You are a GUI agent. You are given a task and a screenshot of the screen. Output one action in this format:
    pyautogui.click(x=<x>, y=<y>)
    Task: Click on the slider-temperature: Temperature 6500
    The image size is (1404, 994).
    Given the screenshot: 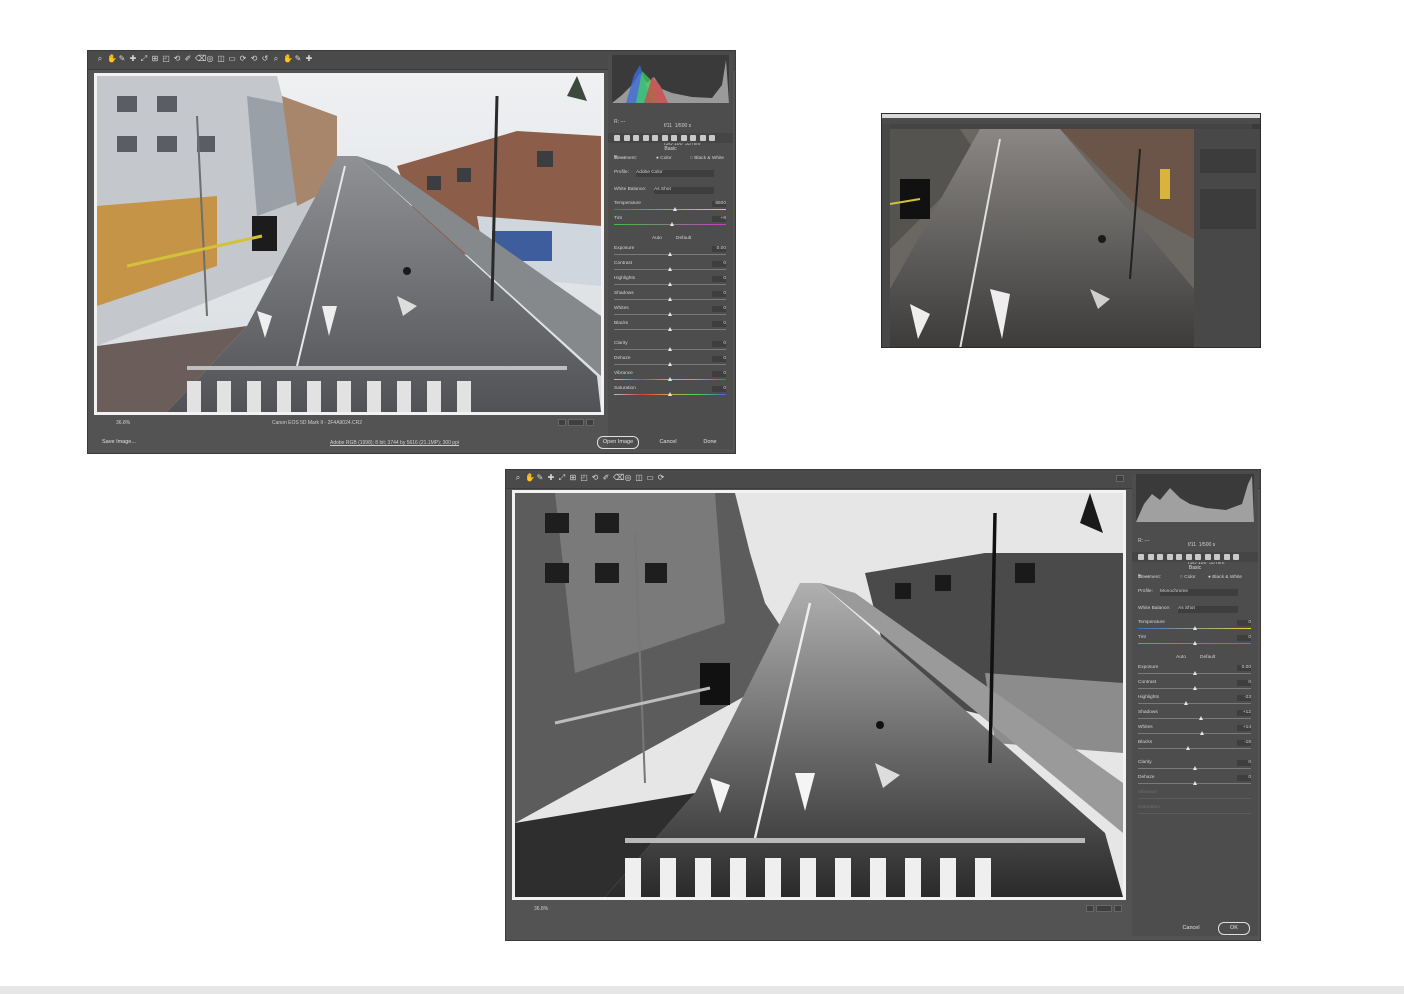 What is the action you would take?
    pyautogui.click(x=670, y=208)
    